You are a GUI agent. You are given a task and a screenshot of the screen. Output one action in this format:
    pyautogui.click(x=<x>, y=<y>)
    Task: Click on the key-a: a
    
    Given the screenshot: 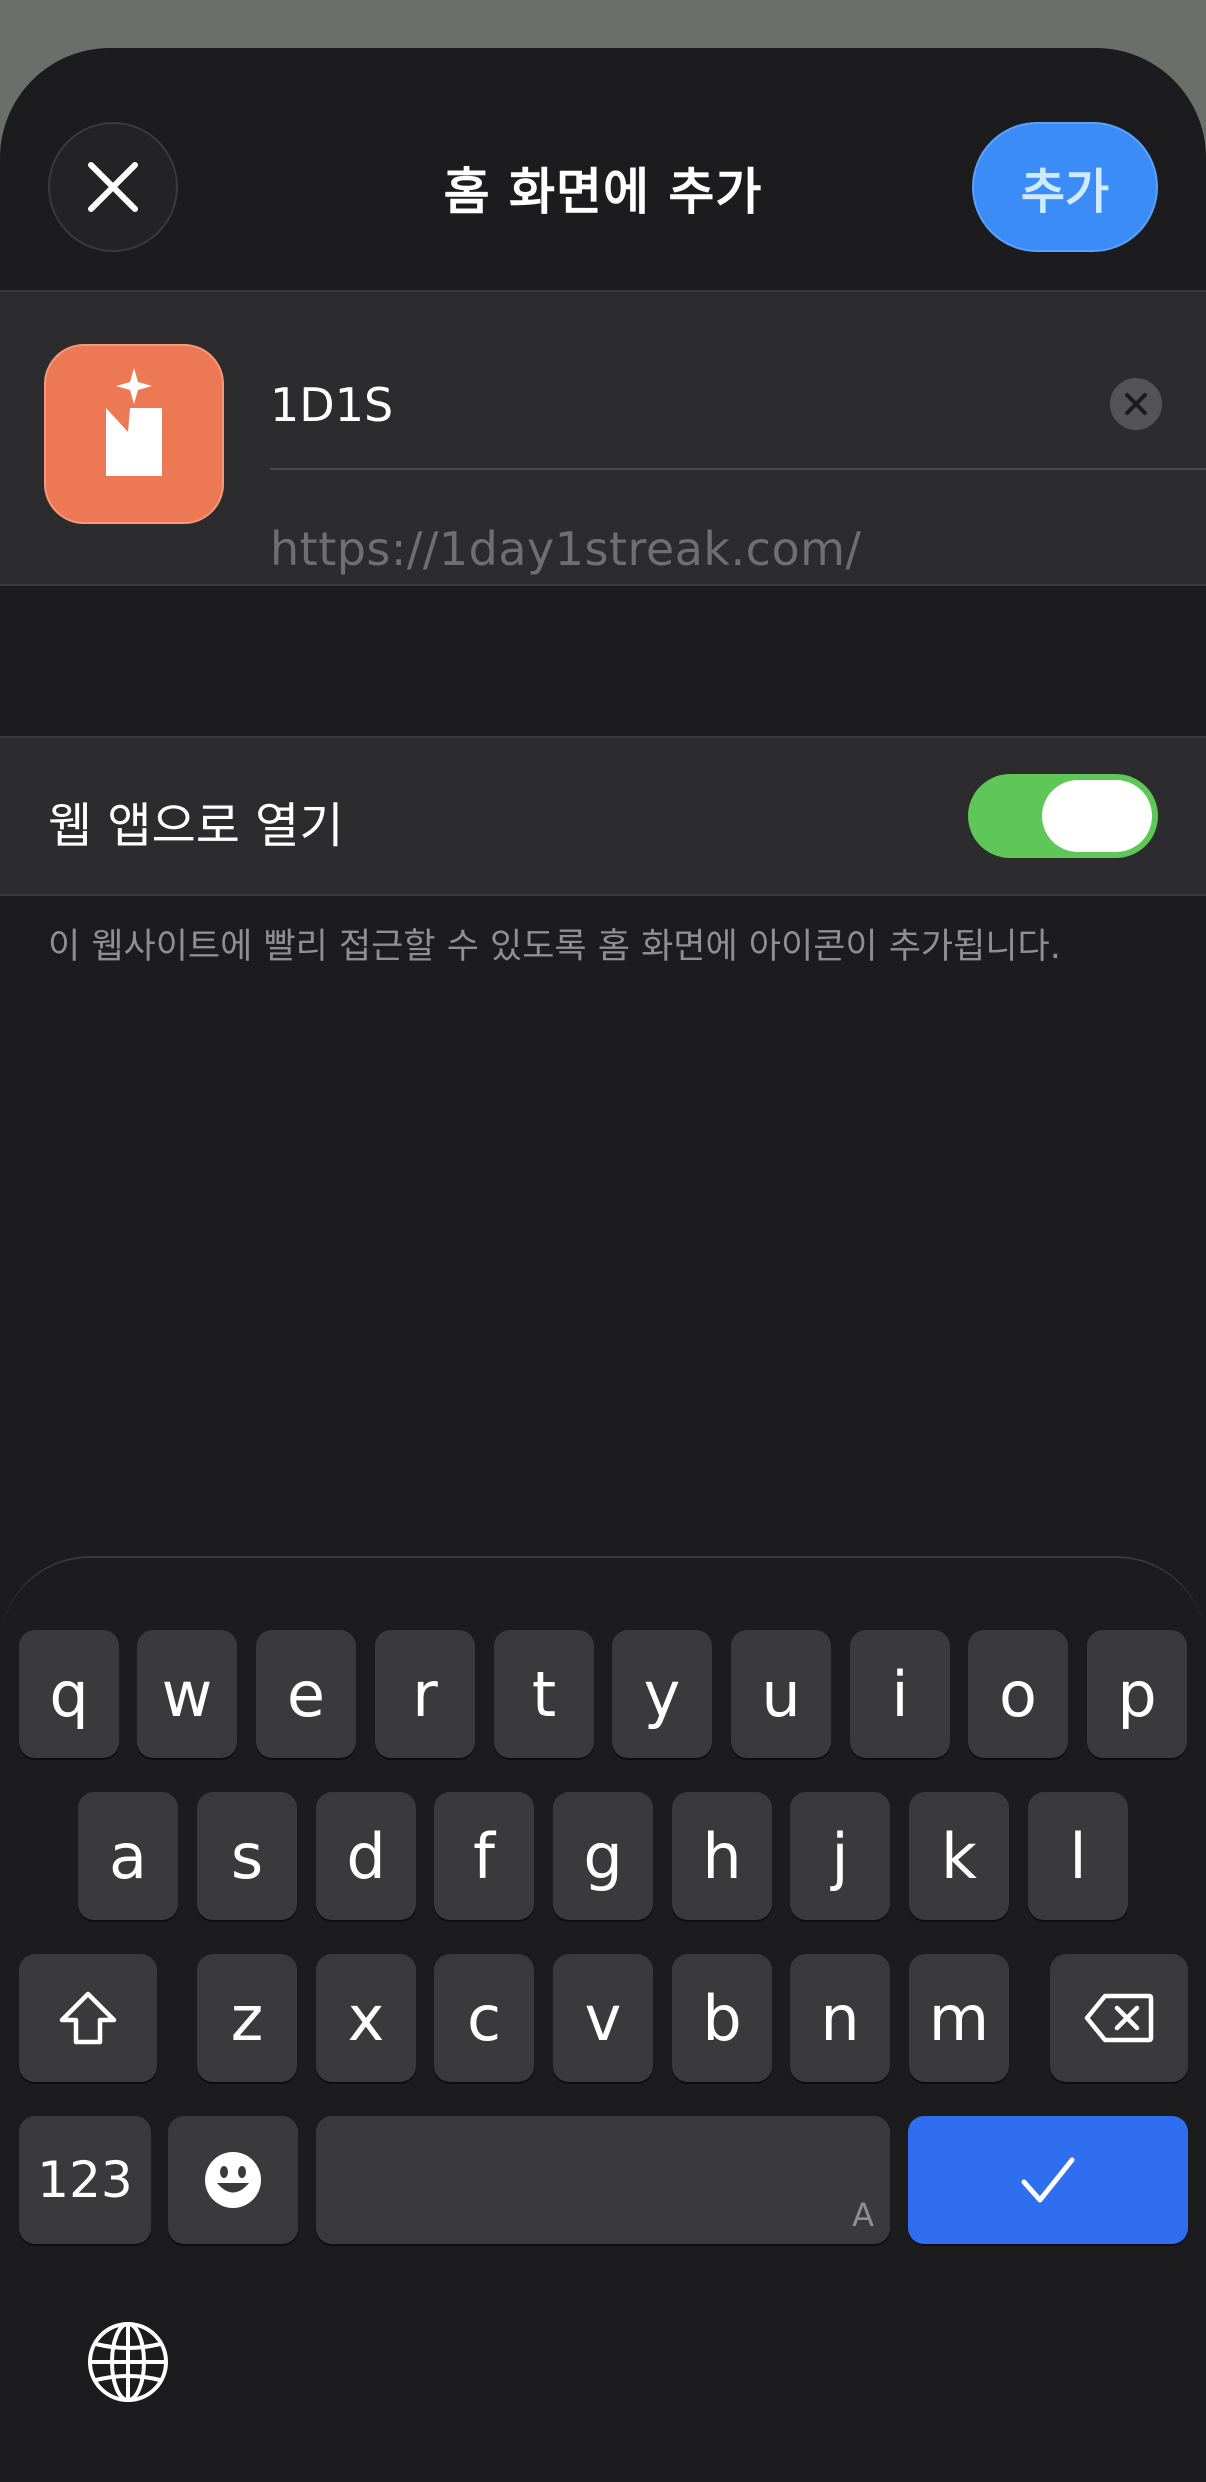 What is the action you would take?
    pyautogui.click(x=128, y=1856)
    